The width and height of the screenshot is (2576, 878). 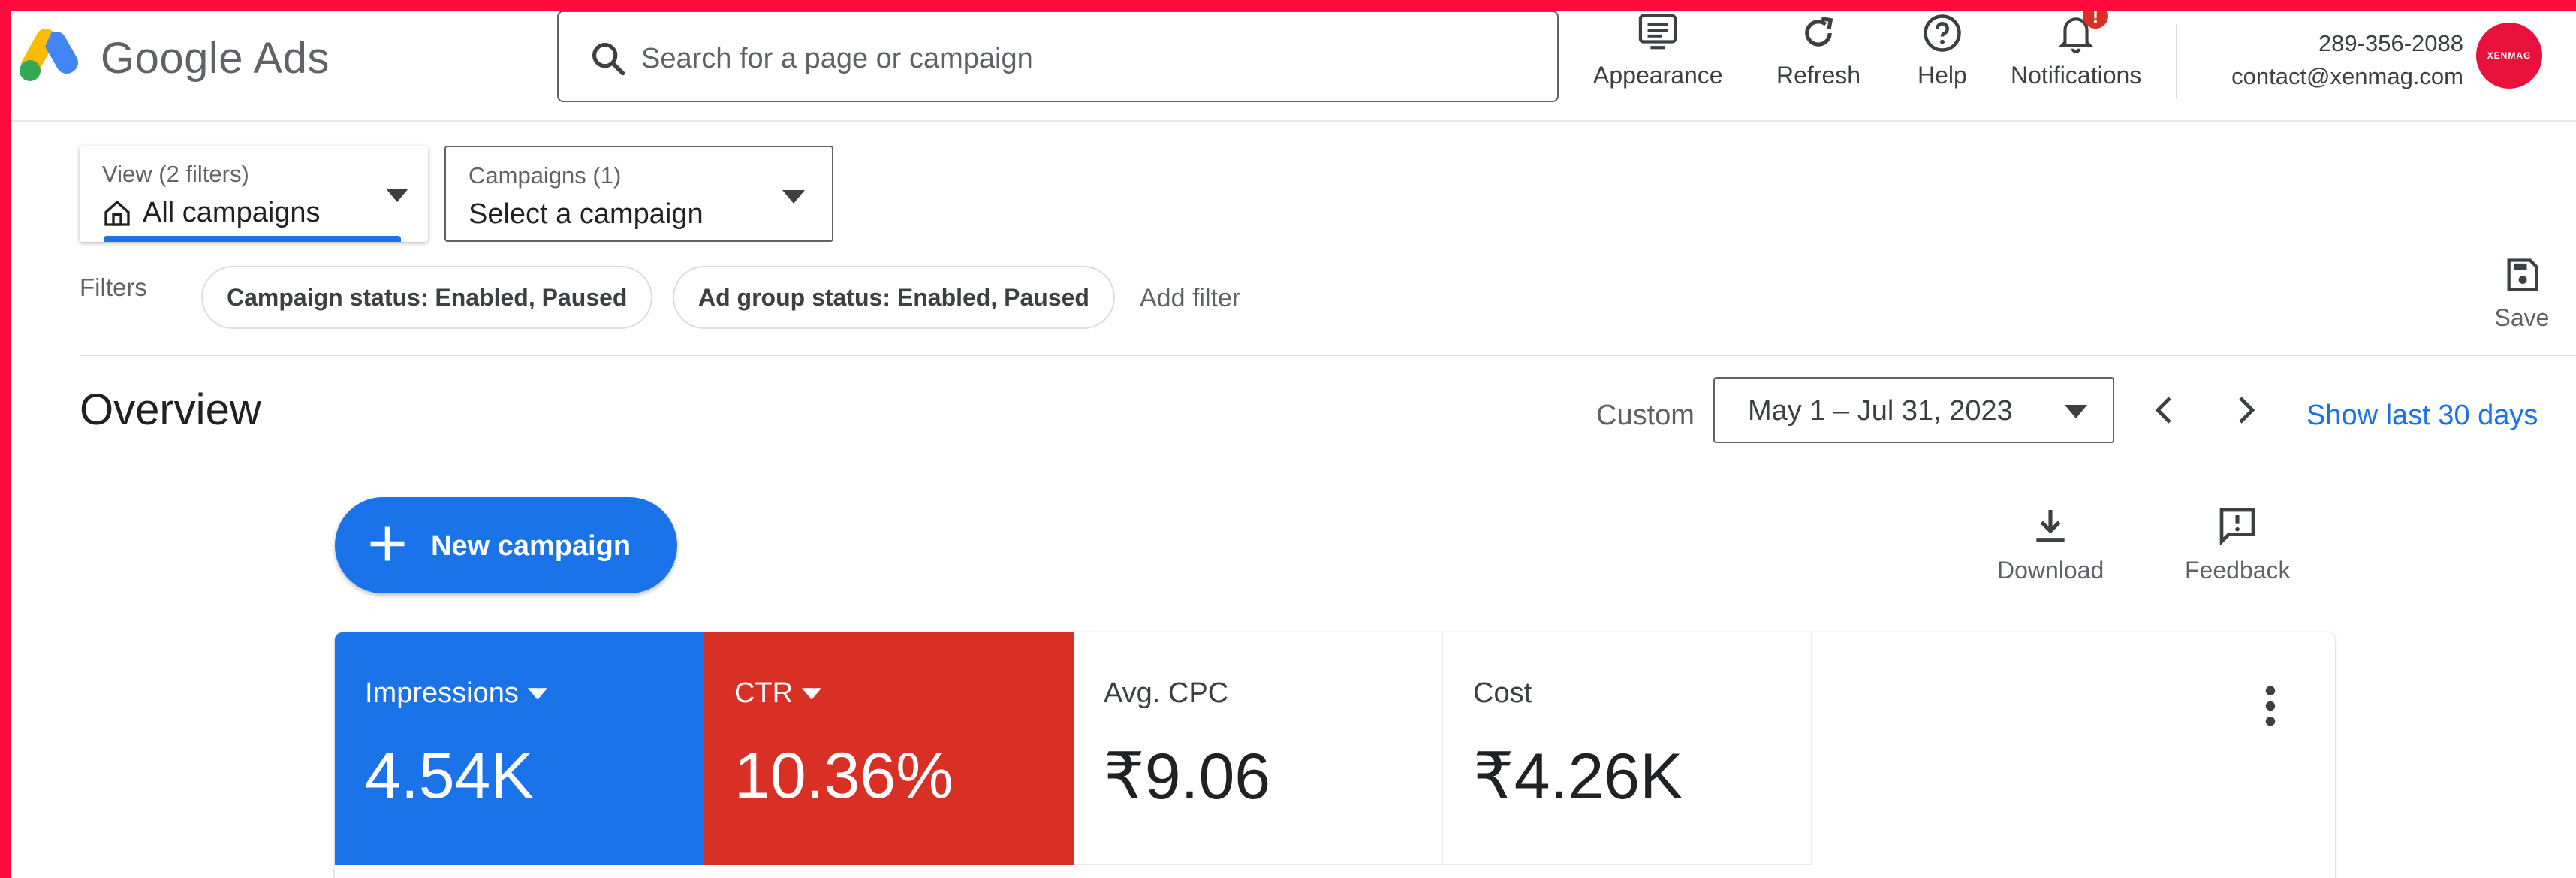 What do you see at coordinates (2522, 274) in the screenshot?
I see `save-icon` at bounding box center [2522, 274].